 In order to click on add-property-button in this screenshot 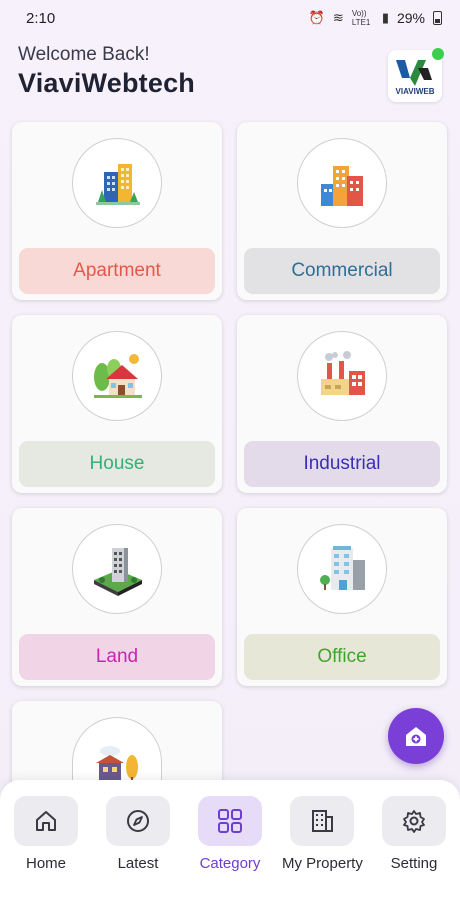, I will do `click(416, 736)`.